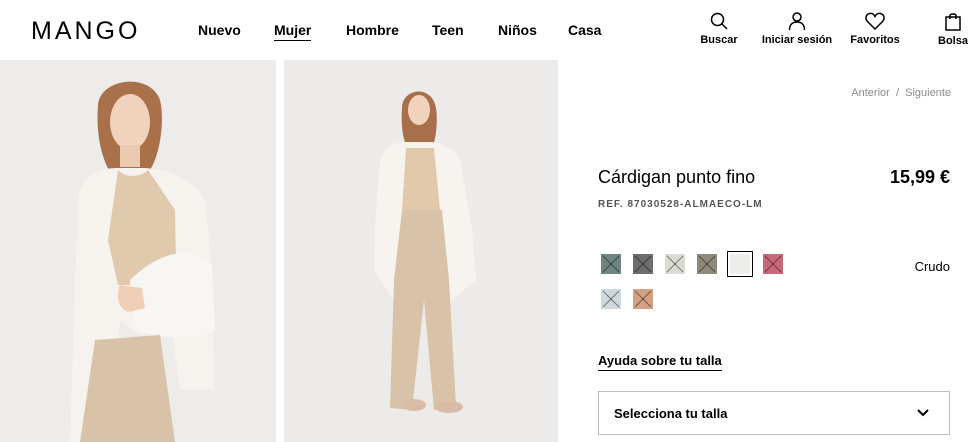 The image size is (974, 442). I want to click on search-icon, so click(719, 21).